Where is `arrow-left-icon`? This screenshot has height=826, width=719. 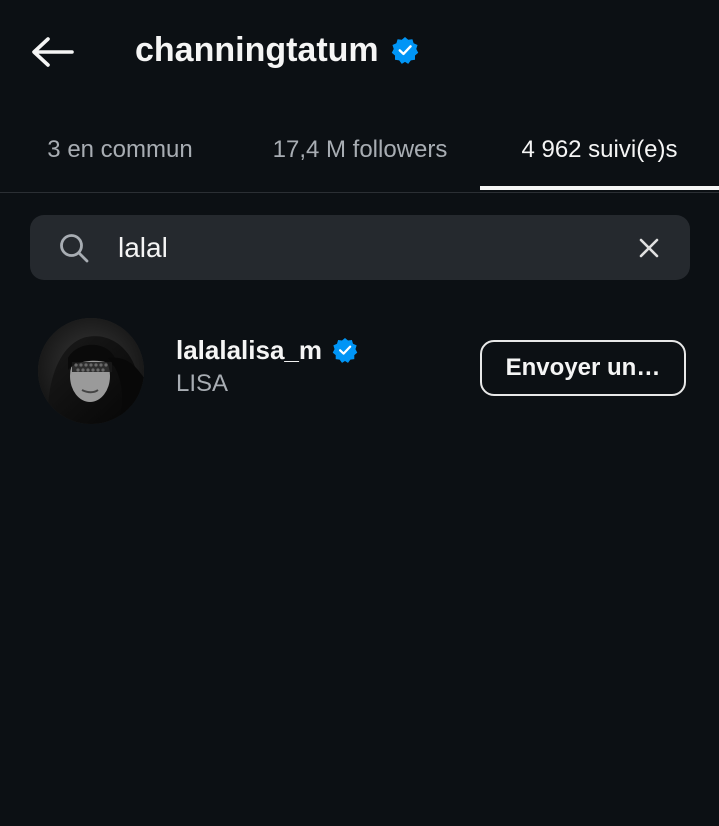
arrow-left-icon is located at coordinates (53, 52).